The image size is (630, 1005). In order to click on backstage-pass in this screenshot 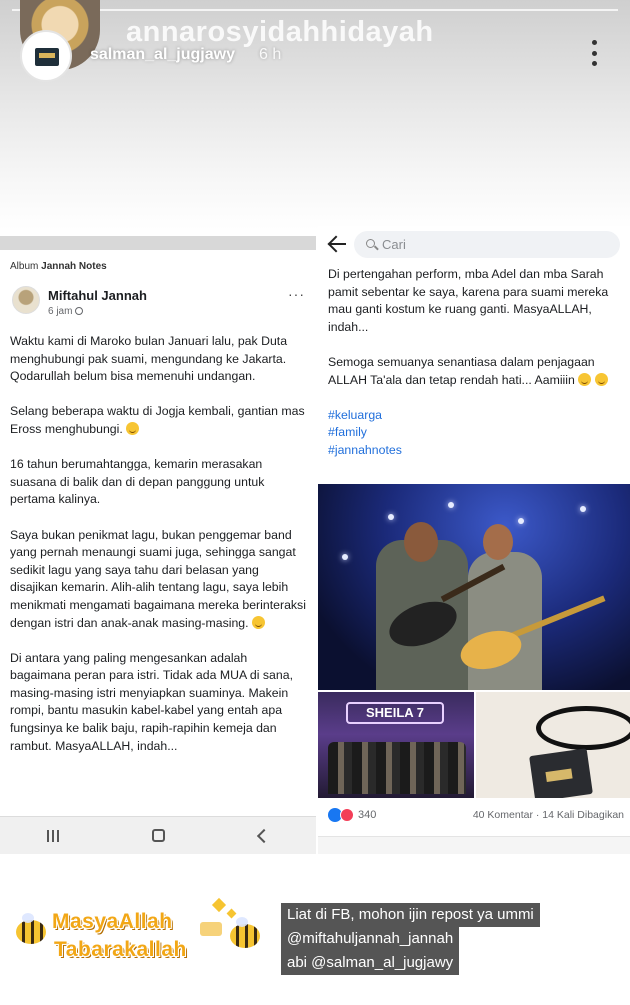, I will do `click(561, 773)`.